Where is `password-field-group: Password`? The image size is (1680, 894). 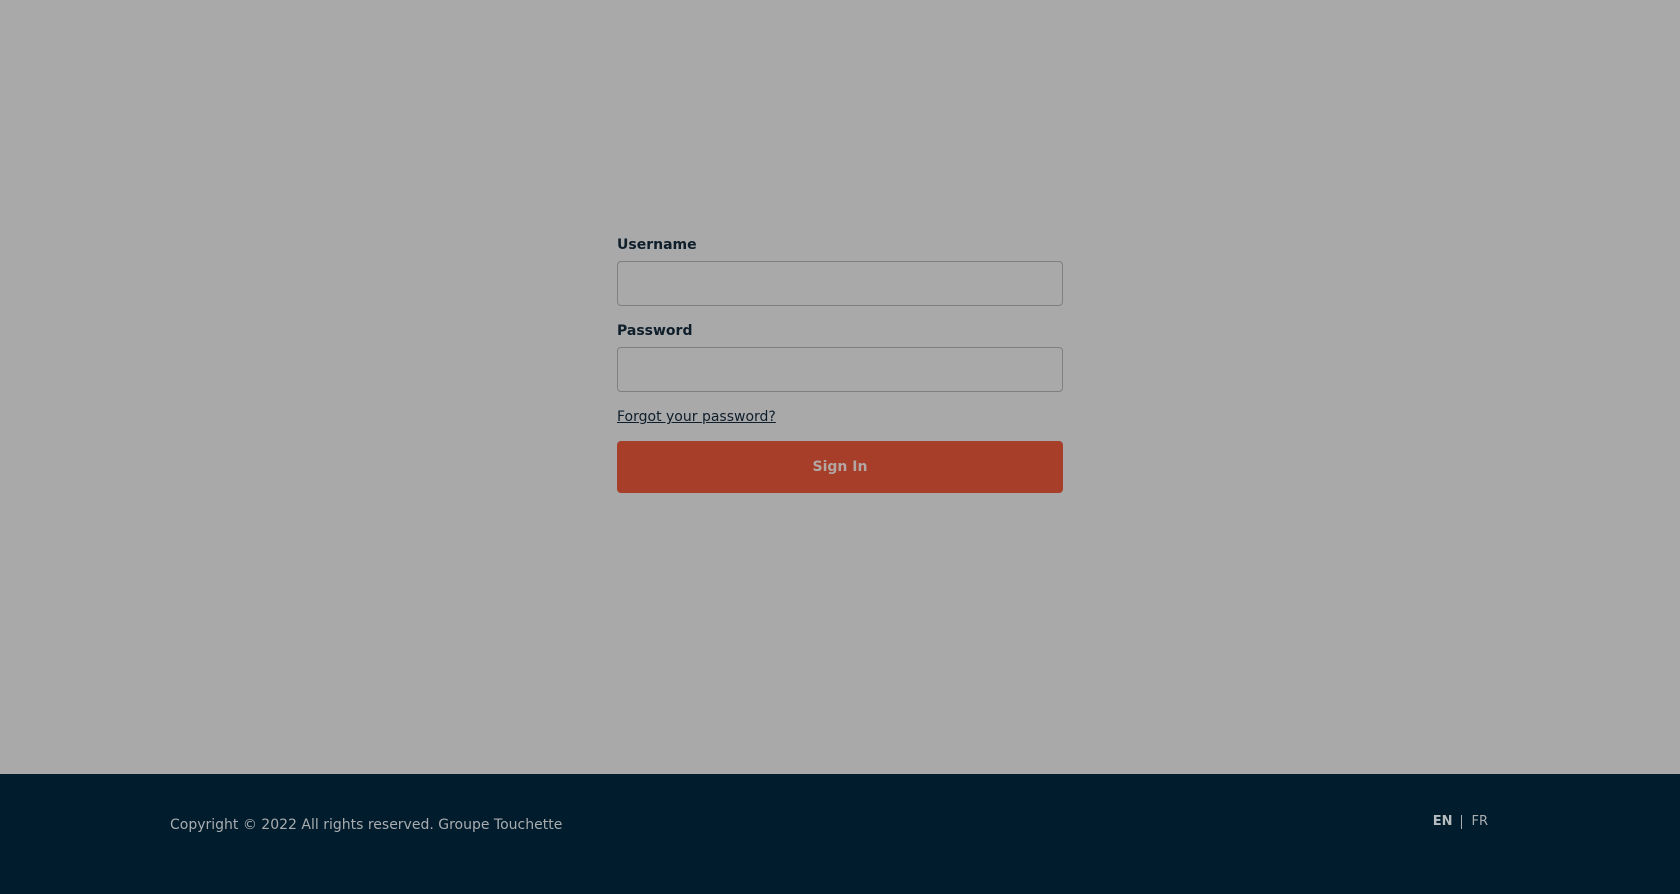
password-field-group: Password is located at coordinates (840, 357).